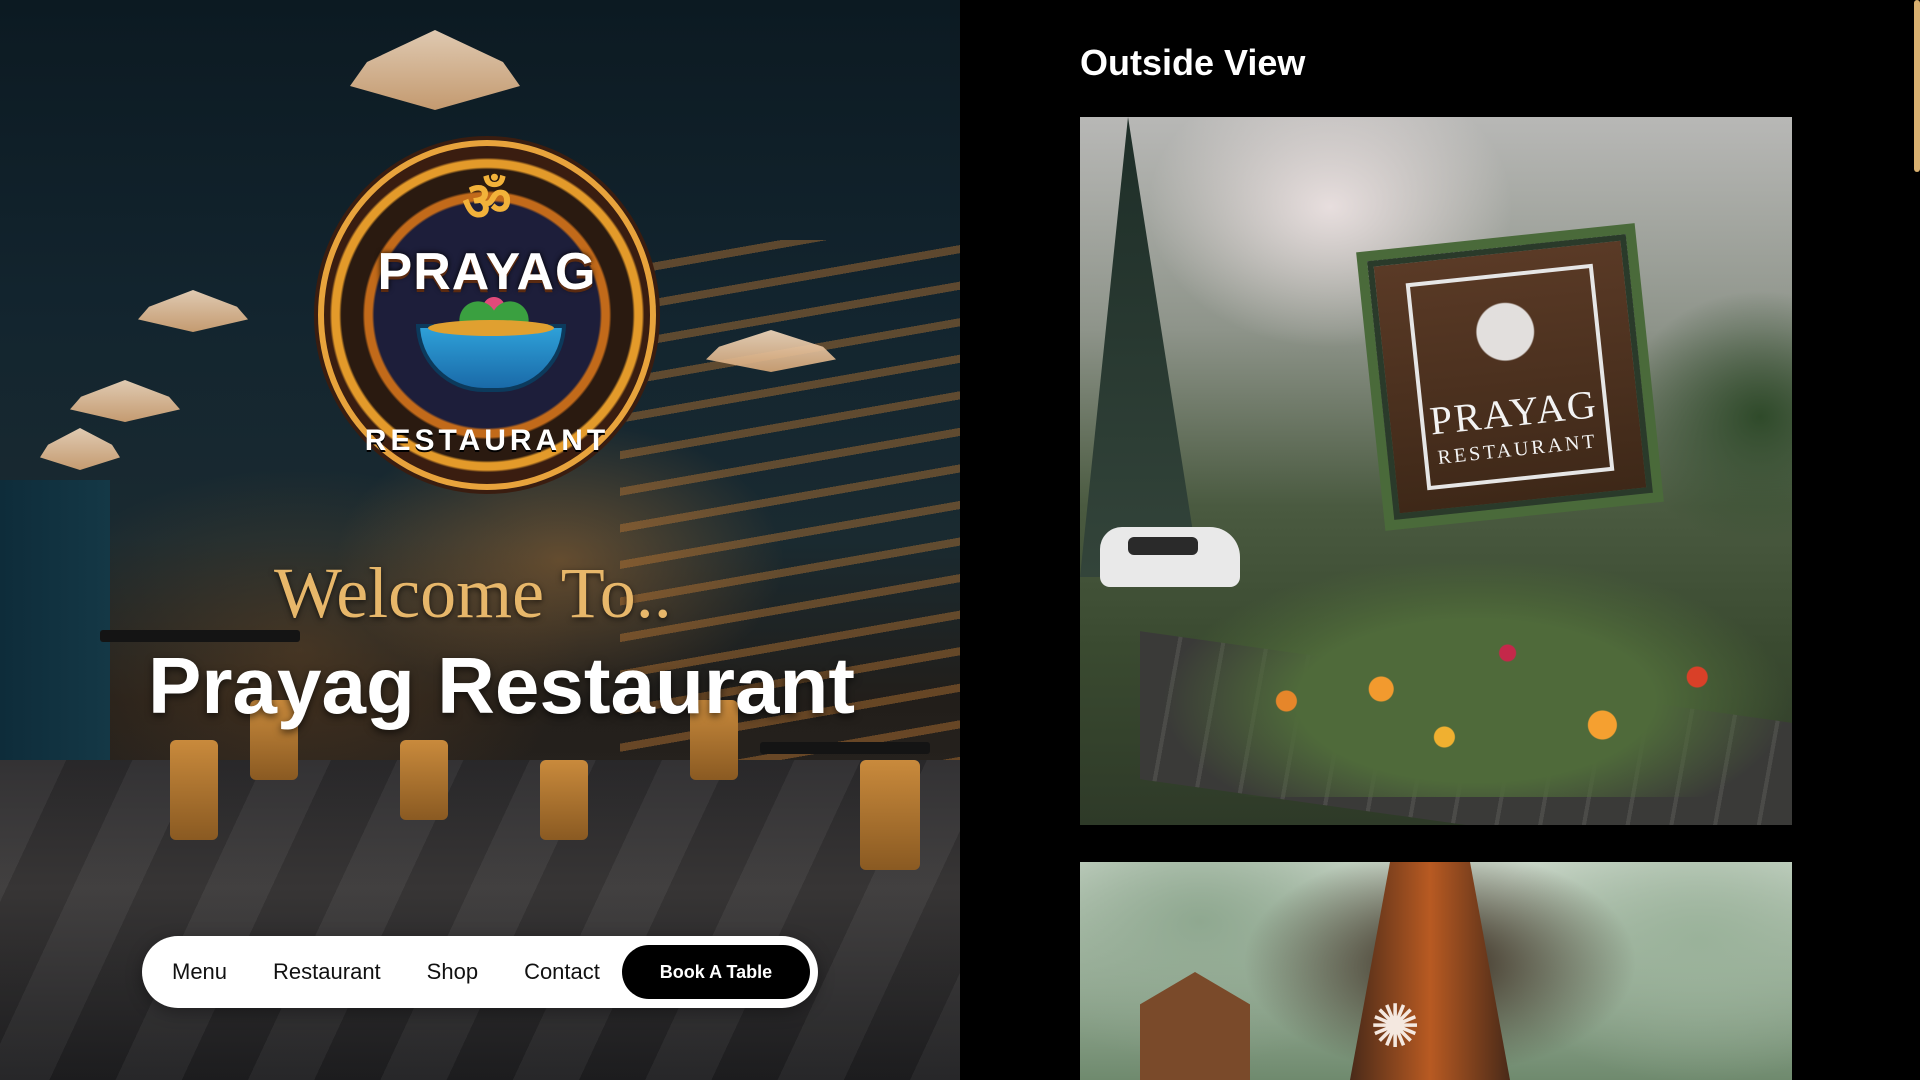 This screenshot has width=1920, height=1080. What do you see at coordinates (327, 972) in the screenshot?
I see `nav-restaurant: Restaurant` at bounding box center [327, 972].